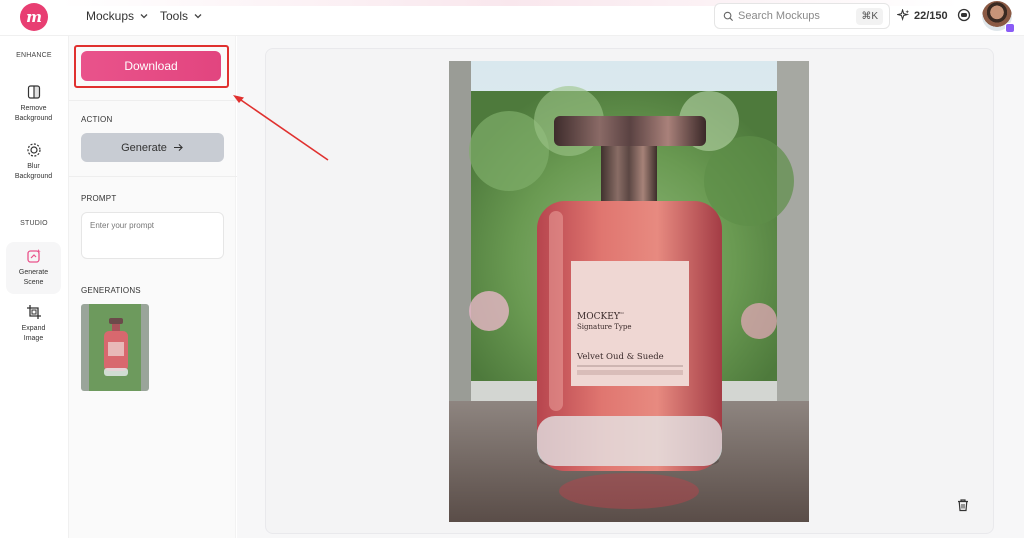  I want to click on avatar-badge, so click(1010, 28).